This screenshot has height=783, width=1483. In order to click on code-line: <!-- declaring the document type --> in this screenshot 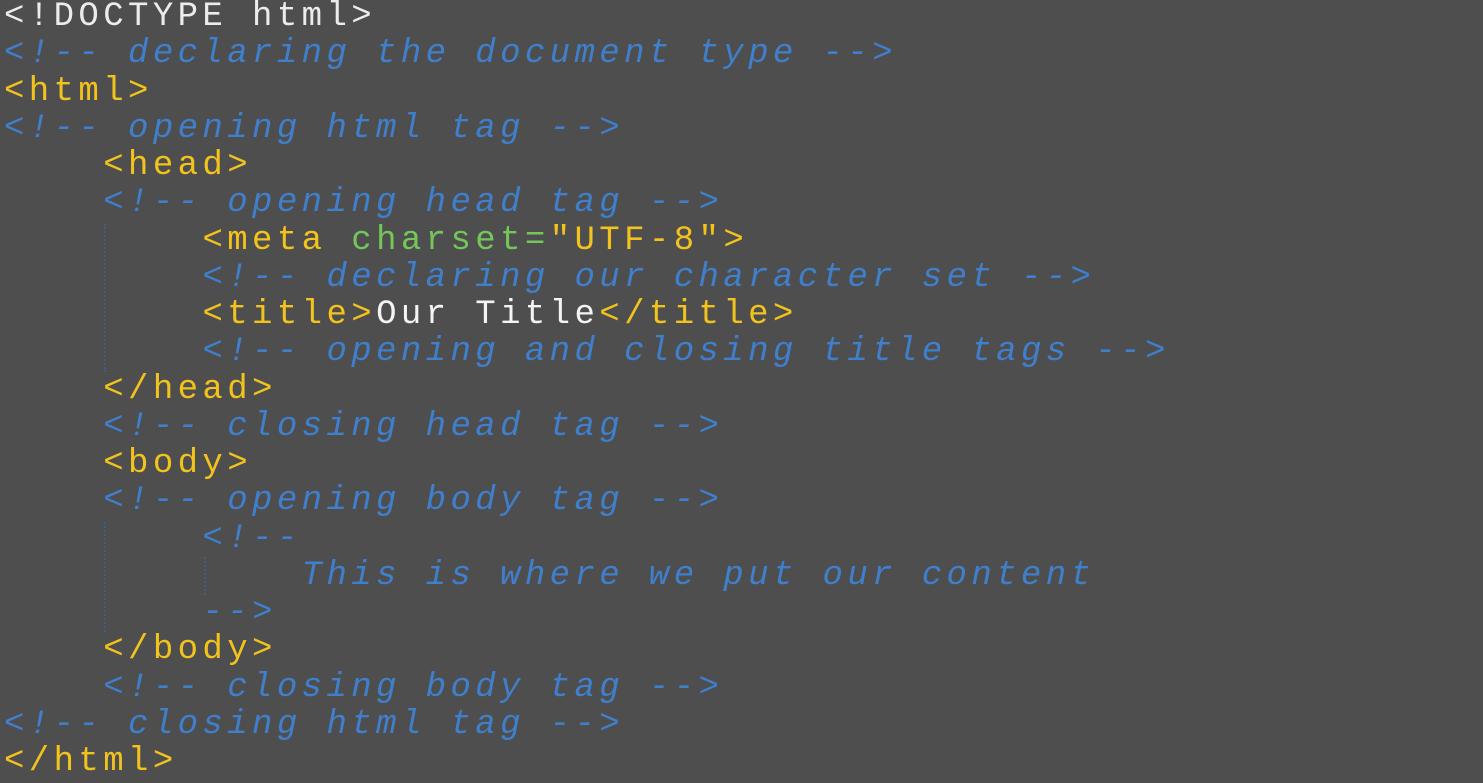, I will do `click(587, 54)`.